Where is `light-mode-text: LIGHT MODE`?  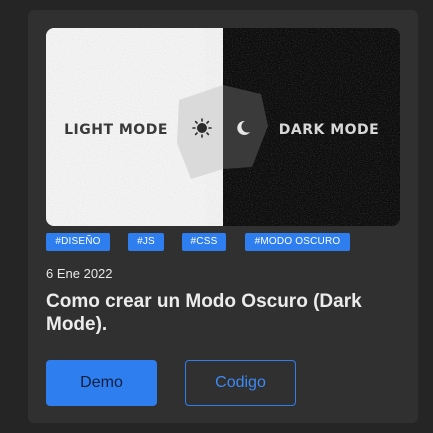
light-mode-text: LIGHT MODE is located at coordinates (116, 130).